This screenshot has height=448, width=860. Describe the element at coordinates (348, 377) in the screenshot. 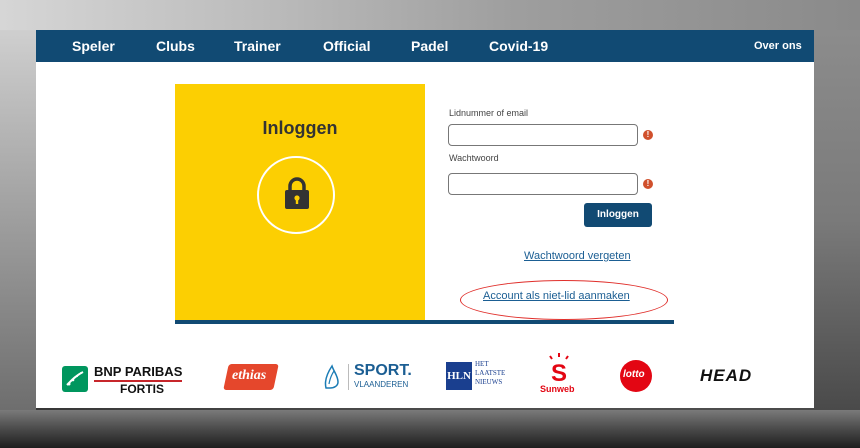

I see `sport-divider` at that location.